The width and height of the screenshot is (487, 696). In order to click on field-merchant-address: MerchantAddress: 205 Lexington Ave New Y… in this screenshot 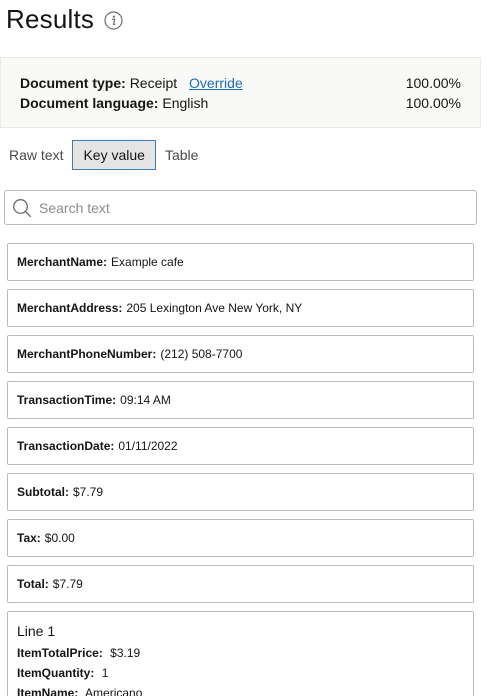, I will do `click(240, 308)`.